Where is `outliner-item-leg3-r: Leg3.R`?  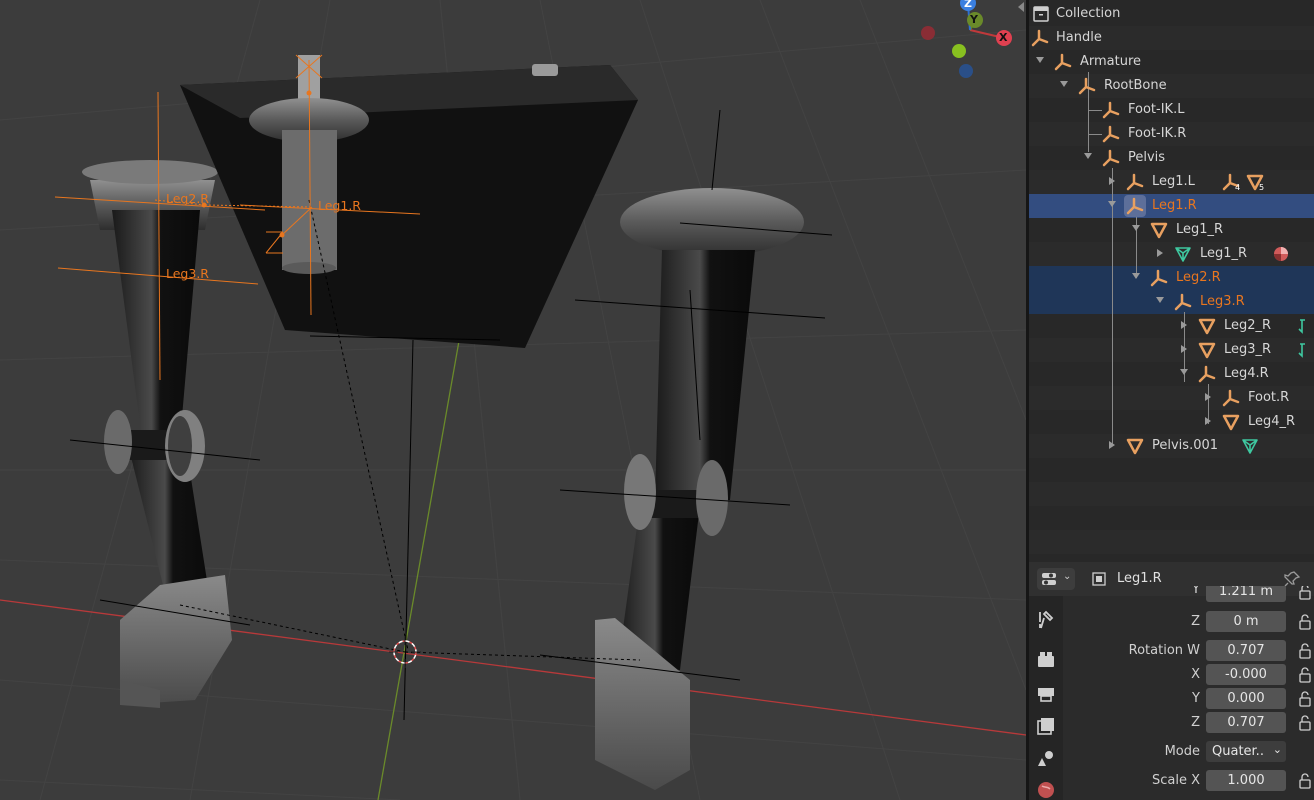 outliner-item-leg3-r: Leg3.R is located at coordinates (1171, 302).